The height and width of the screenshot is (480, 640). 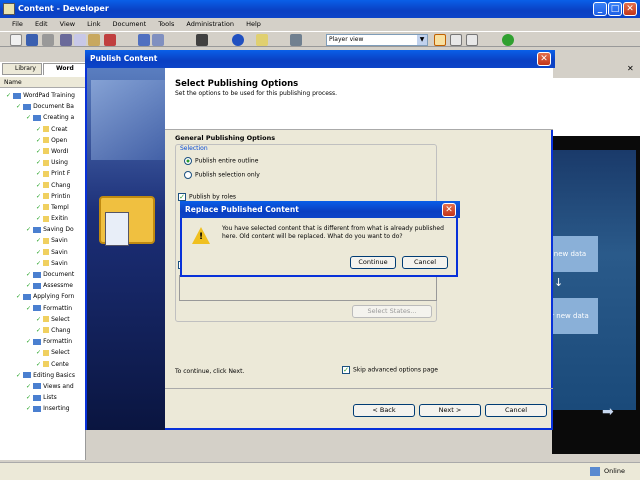 What do you see at coordinates (425, 262) in the screenshot?
I see `replace-cancel-button: Cancel` at bounding box center [425, 262].